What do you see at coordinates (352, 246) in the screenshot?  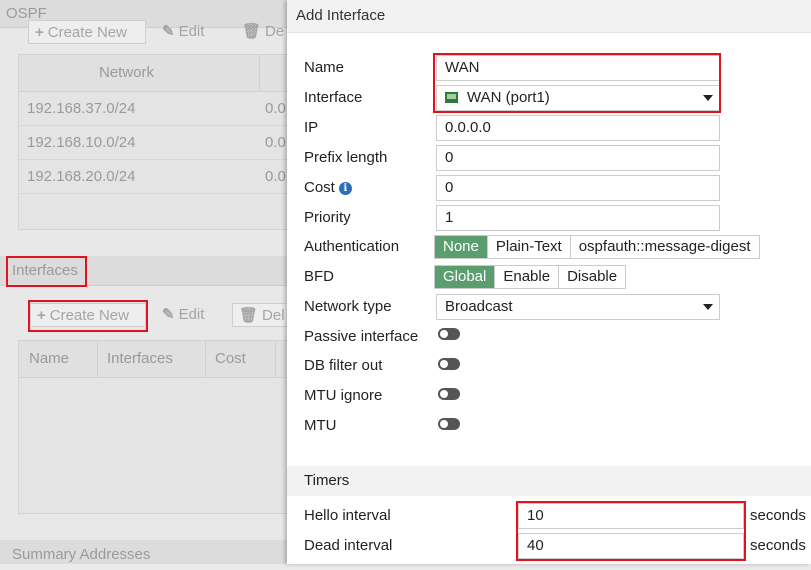 I see `authentication-label: Authentication` at bounding box center [352, 246].